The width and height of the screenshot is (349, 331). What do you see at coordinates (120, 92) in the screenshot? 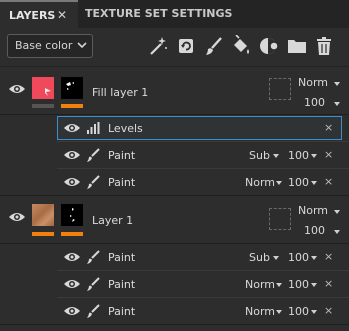
I see `layer-name: Fill layer 1` at bounding box center [120, 92].